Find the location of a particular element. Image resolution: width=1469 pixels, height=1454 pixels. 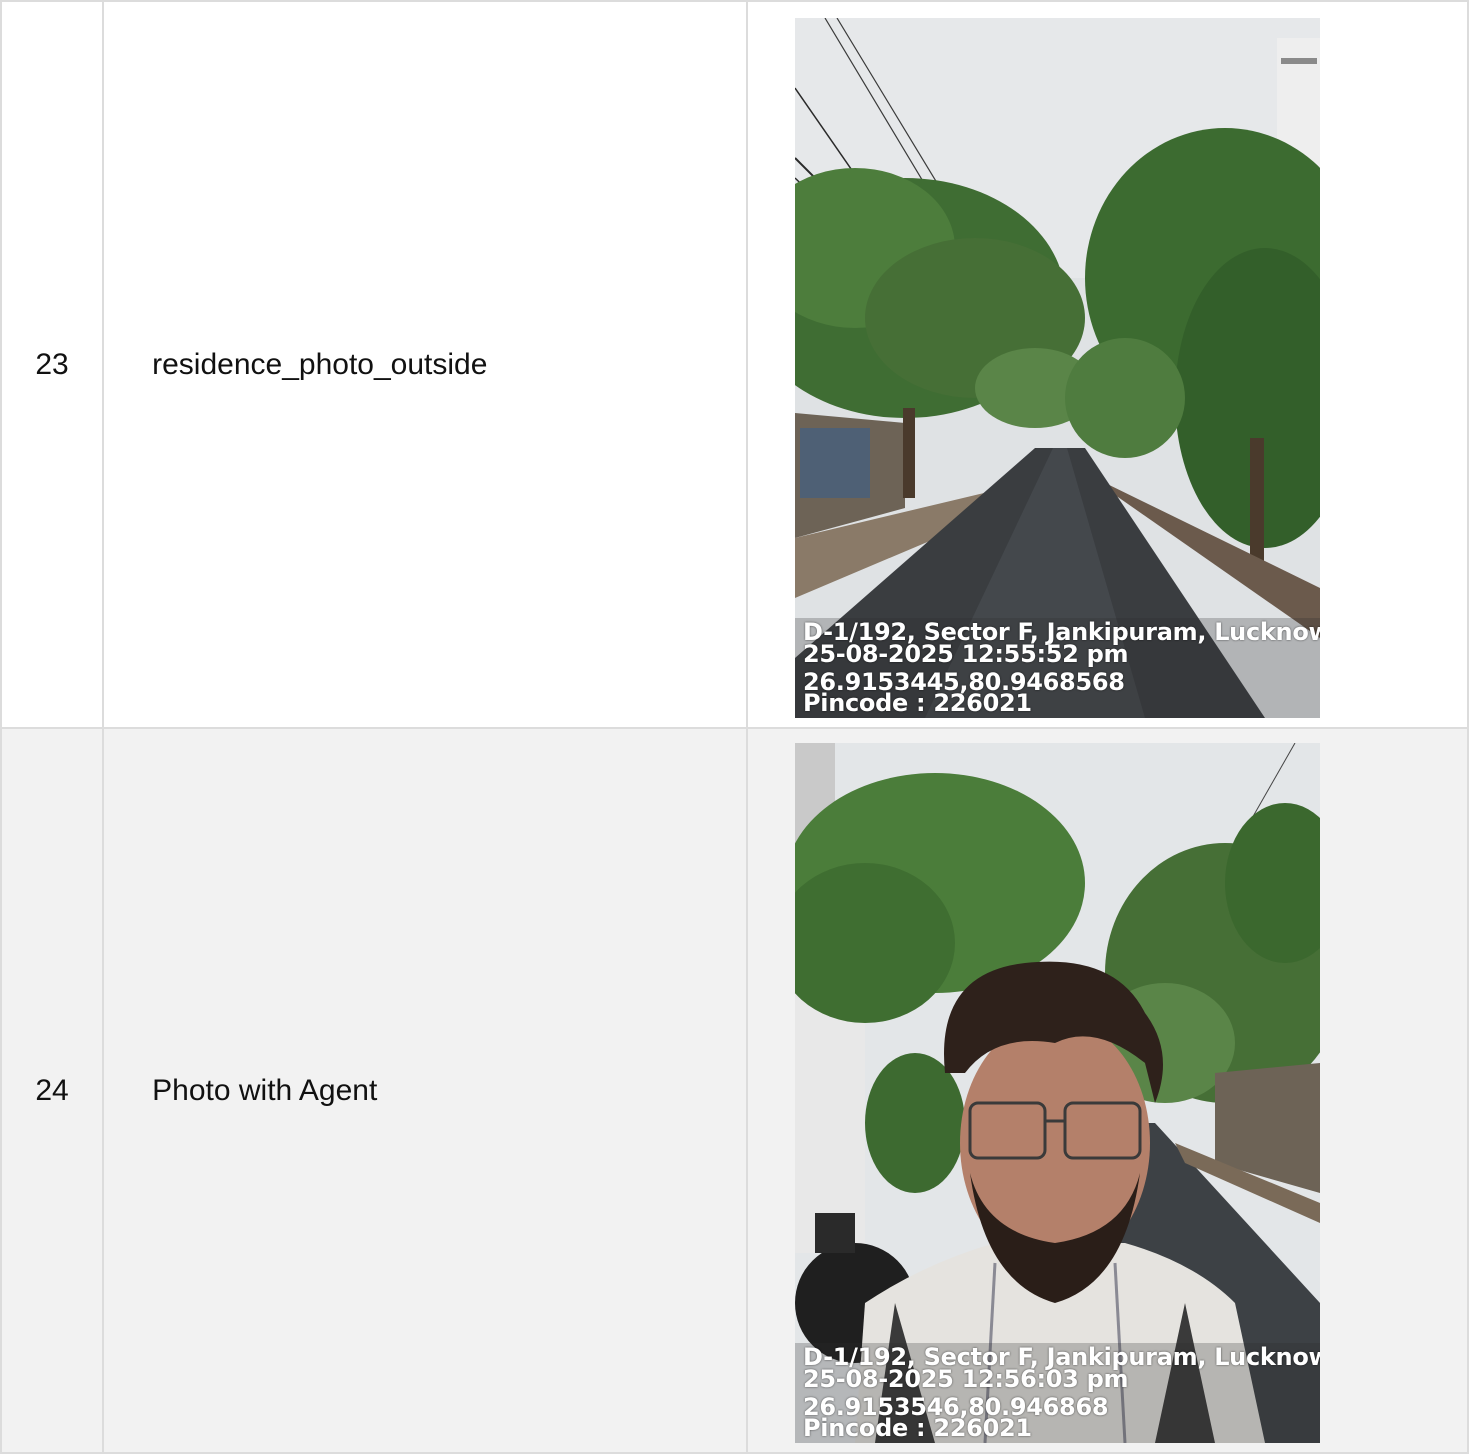

row-number: 24 is located at coordinates (52, 1090).